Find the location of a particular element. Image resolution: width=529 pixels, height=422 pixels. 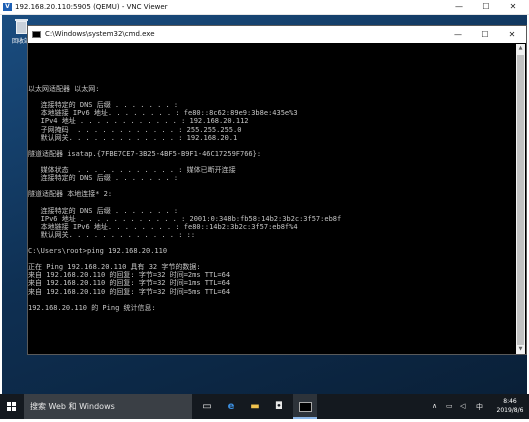

chevron-up-icon: ∧ is located at coordinates (434, 406).